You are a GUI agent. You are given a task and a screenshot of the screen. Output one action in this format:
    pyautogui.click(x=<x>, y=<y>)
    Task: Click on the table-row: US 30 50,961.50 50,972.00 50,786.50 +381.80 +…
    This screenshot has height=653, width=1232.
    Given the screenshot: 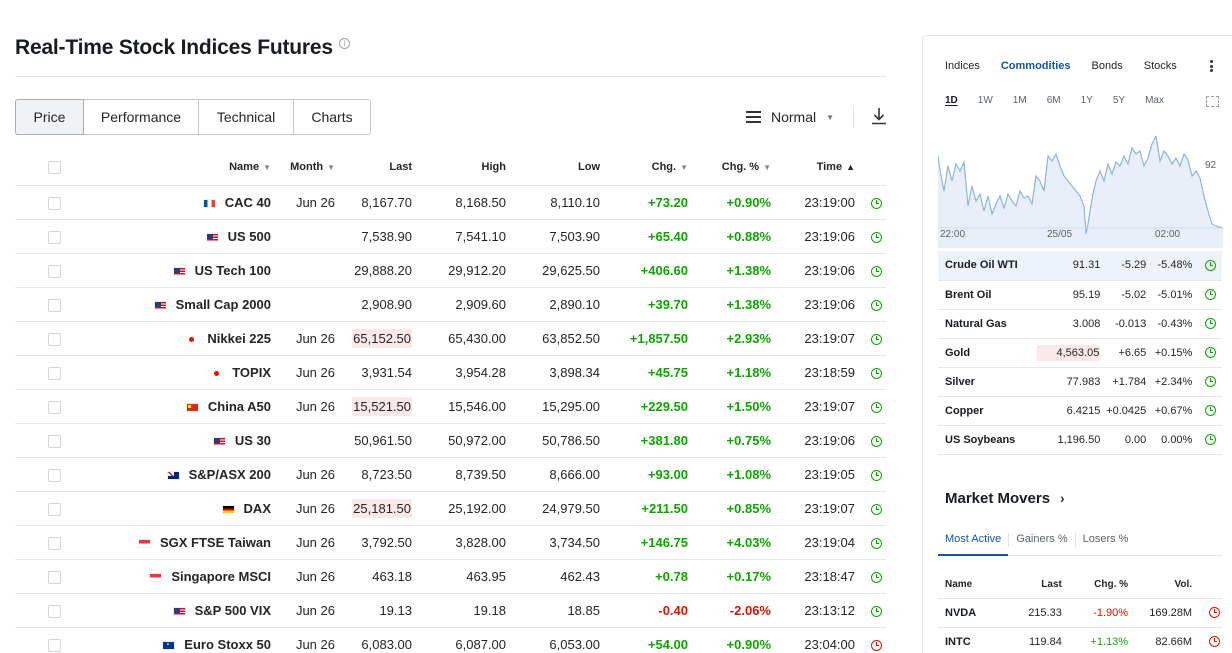 What is the action you would take?
    pyautogui.click(x=450, y=440)
    